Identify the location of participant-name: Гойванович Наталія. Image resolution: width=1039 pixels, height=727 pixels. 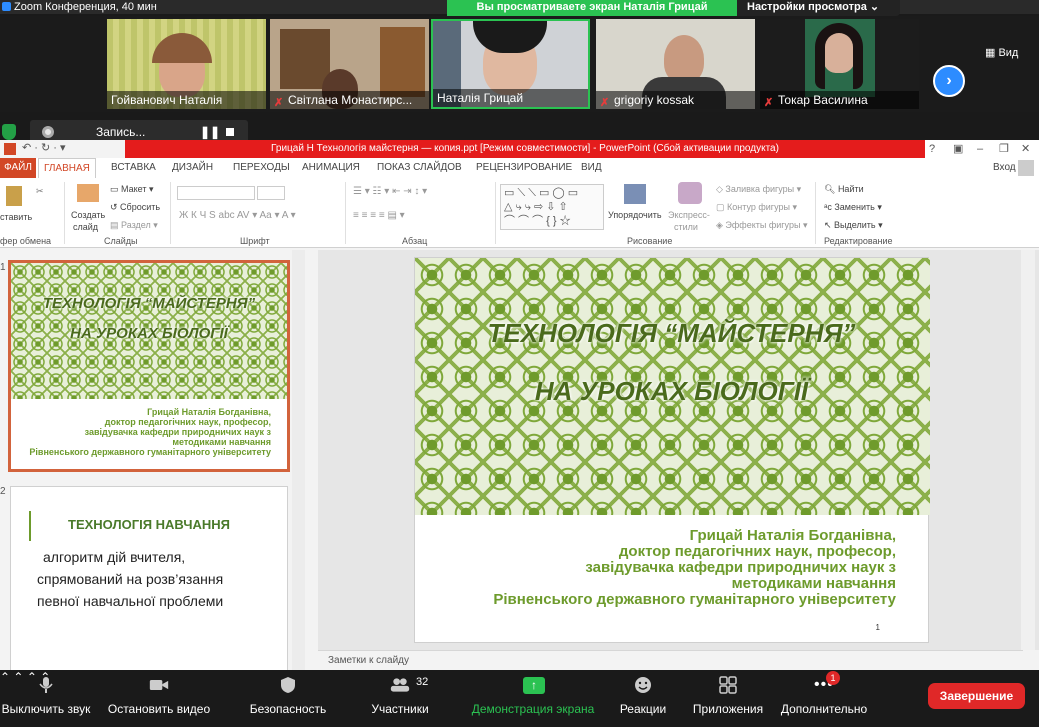
(186, 100).